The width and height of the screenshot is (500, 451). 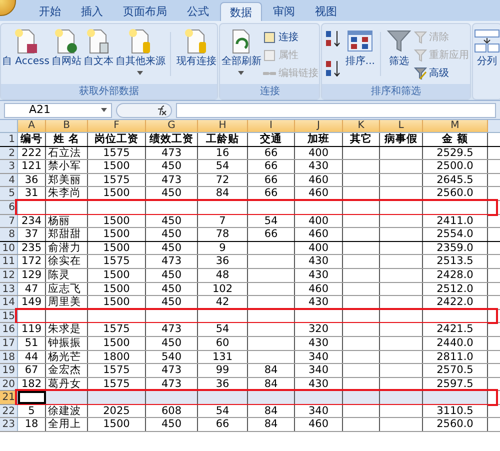 I want to click on ribbon-button: 分列, so click(x=486, y=61).